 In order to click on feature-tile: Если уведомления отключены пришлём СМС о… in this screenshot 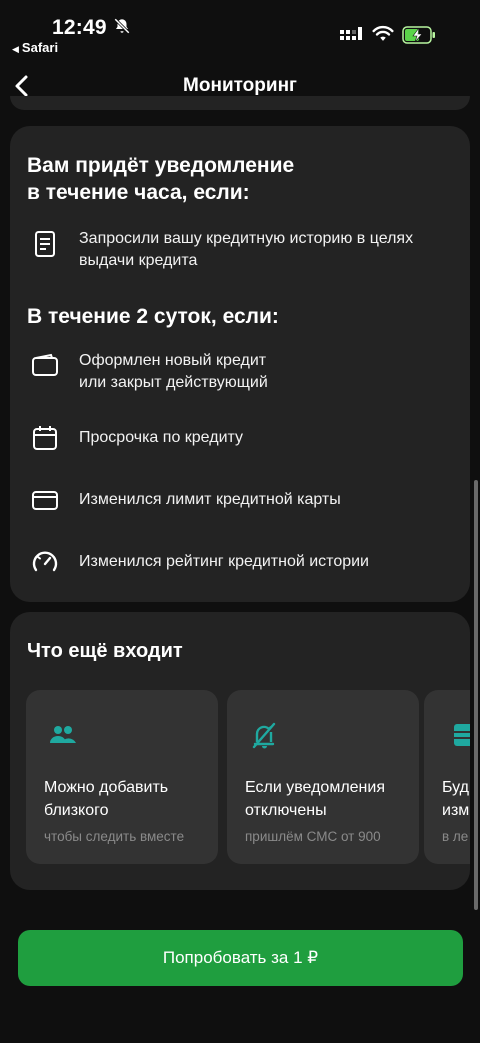, I will do `click(323, 777)`.